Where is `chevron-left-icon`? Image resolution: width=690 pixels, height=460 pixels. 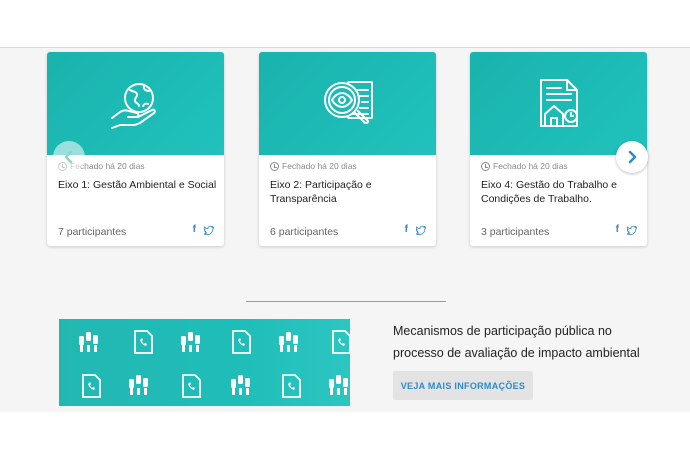 chevron-left-icon is located at coordinates (68, 157).